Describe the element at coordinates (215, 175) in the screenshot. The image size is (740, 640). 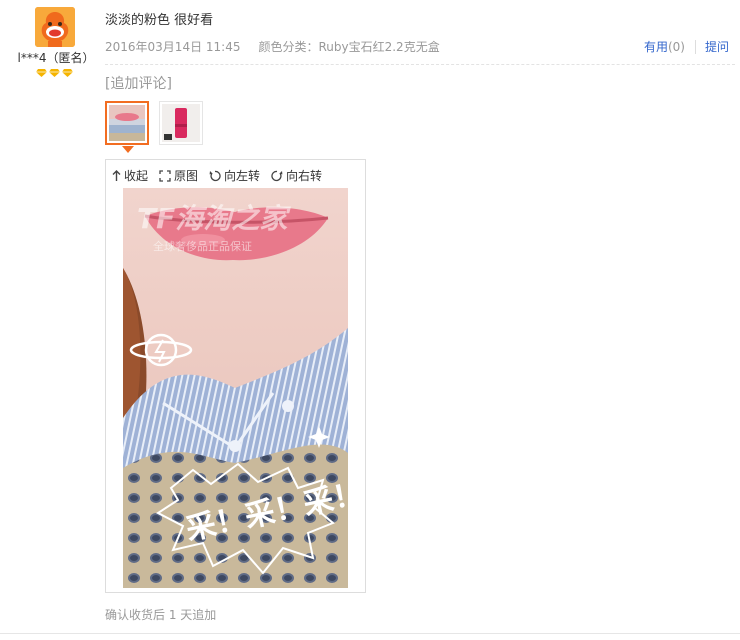
I see `rotate-left-icon` at that location.